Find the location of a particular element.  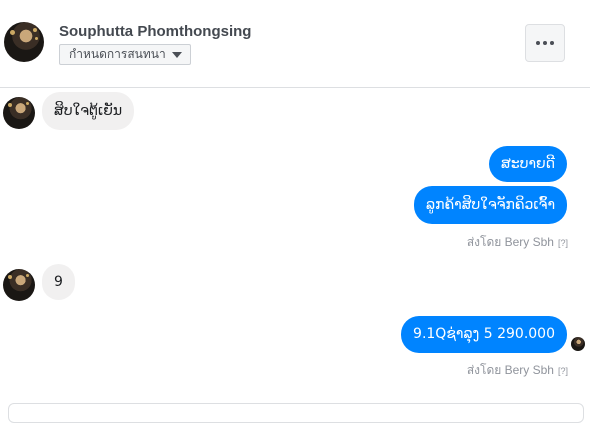

message-composer is located at coordinates (296, 413).